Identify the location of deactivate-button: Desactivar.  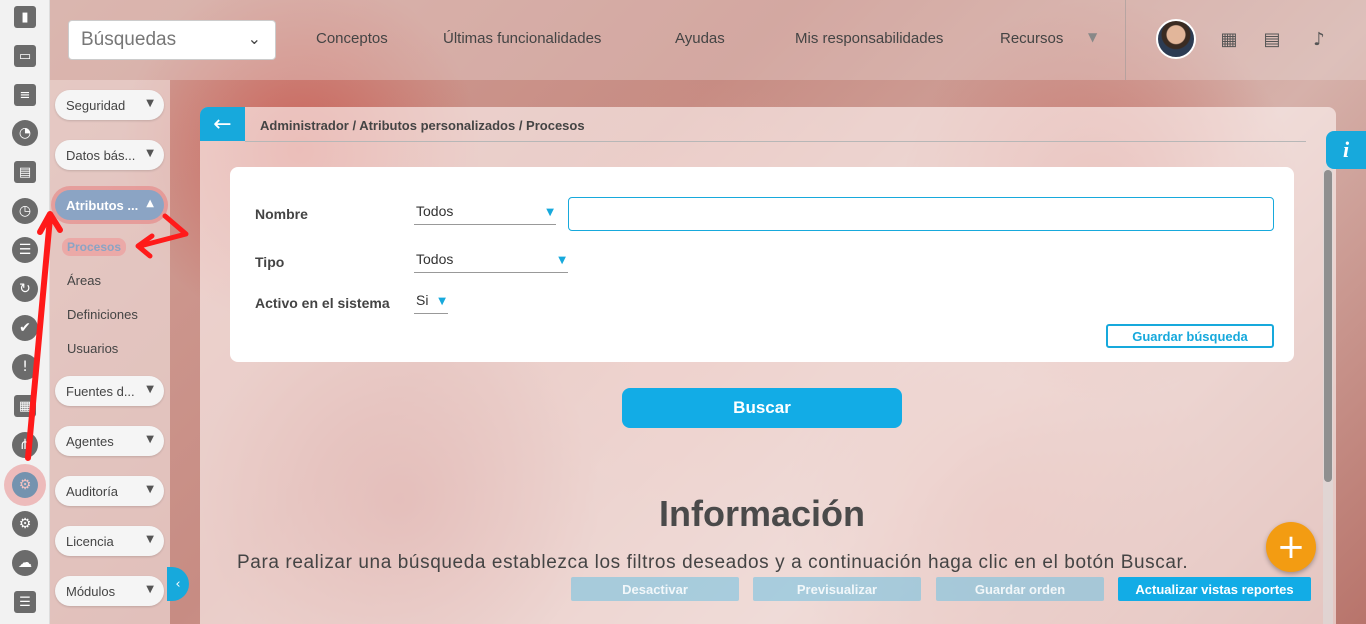
(655, 589).